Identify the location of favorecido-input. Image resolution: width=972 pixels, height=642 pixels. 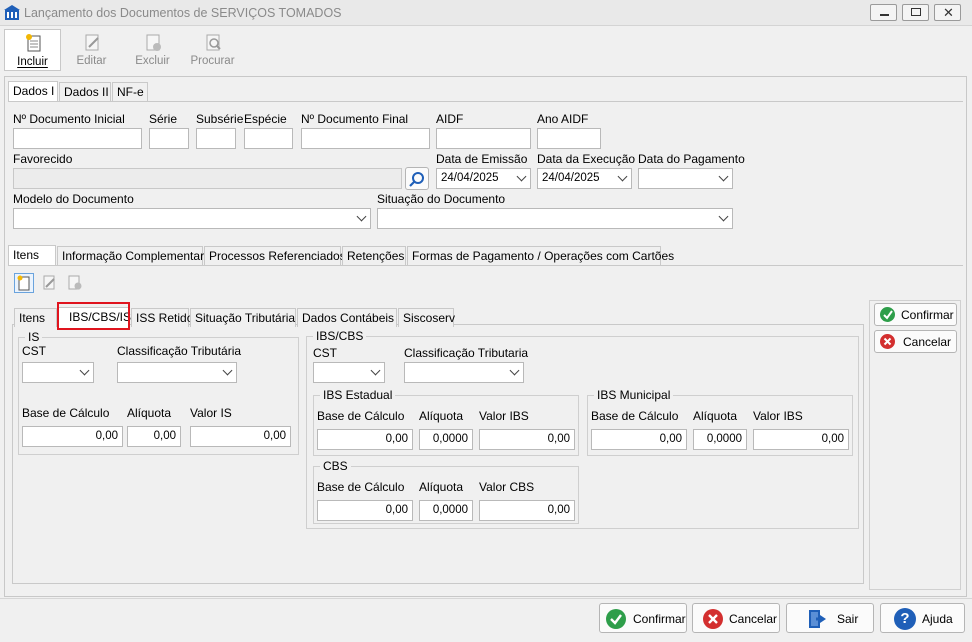
(207, 178).